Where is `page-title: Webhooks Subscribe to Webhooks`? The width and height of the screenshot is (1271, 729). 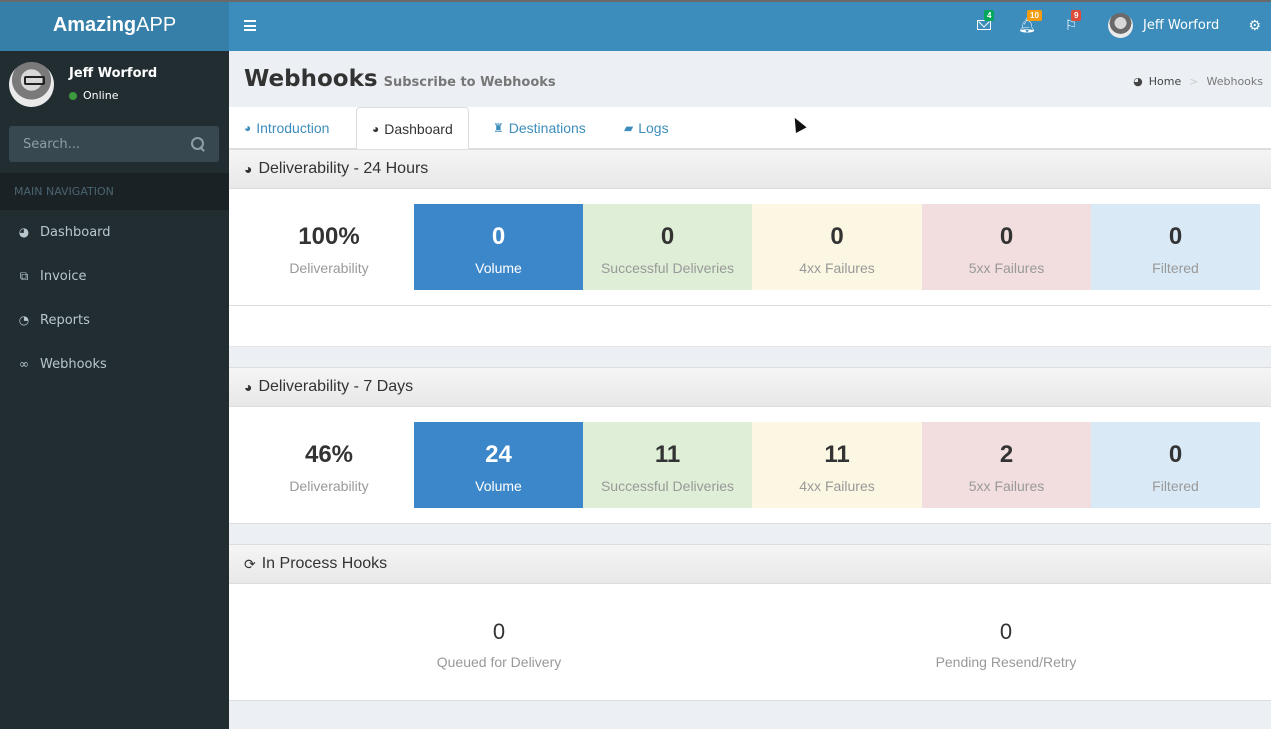
page-title: Webhooks Subscribe to Webhooks is located at coordinates (400, 79).